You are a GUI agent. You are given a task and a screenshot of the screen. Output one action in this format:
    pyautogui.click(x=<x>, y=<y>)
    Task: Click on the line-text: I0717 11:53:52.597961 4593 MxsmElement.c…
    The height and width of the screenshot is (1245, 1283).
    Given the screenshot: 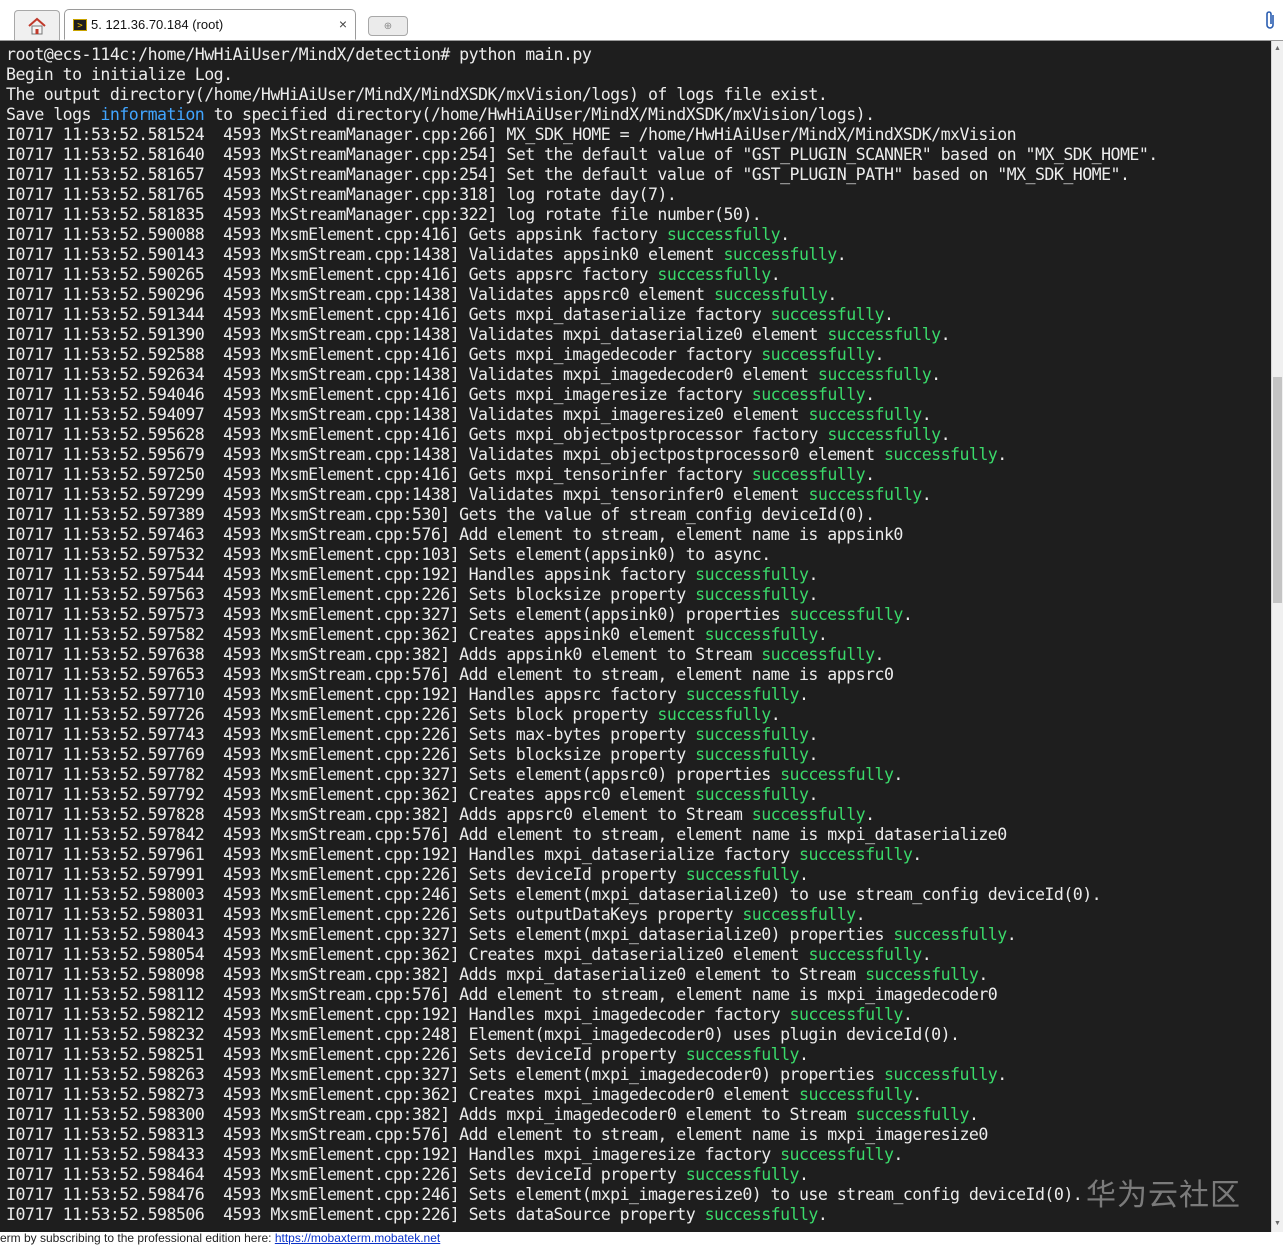 What is the action you would take?
    pyautogui.click(x=402, y=854)
    